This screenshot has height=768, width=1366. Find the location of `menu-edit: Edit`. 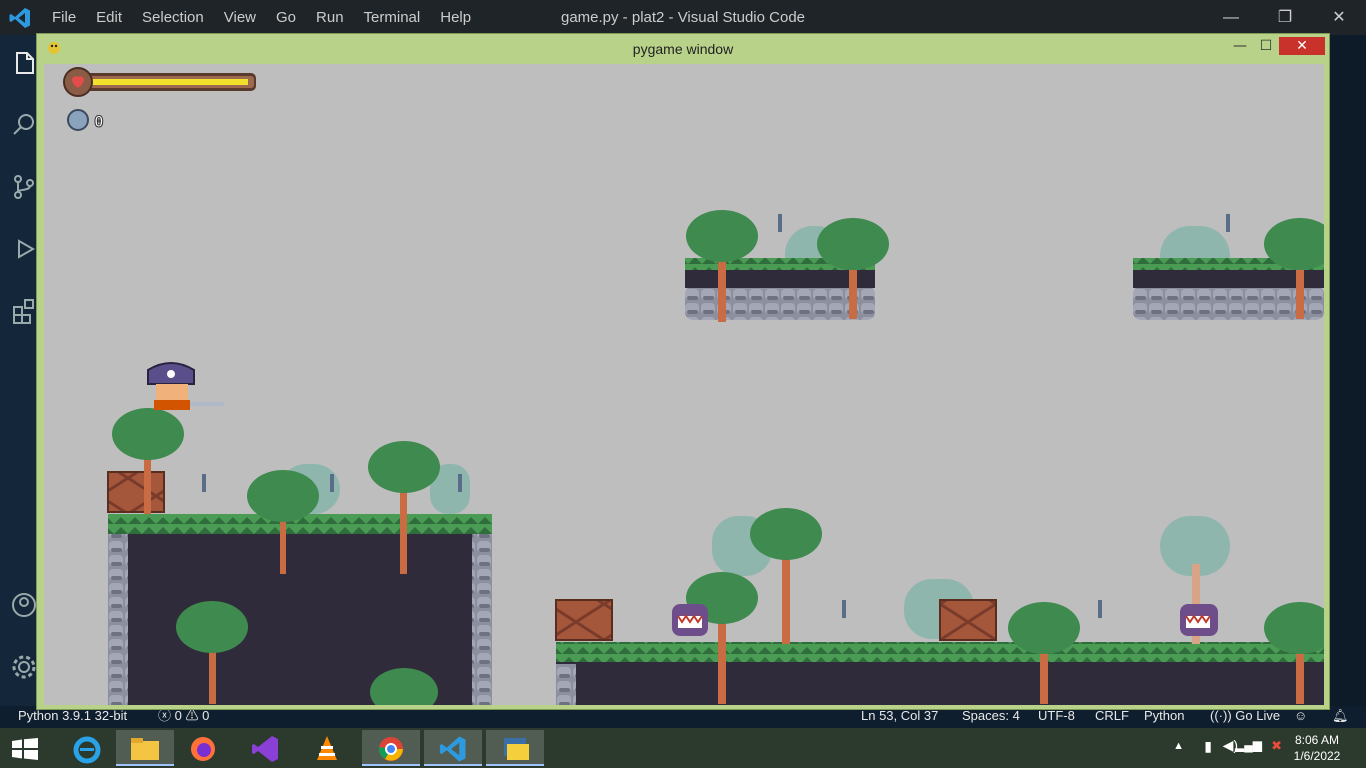

menu-edit: Edit is located at coordinates (109, 17).